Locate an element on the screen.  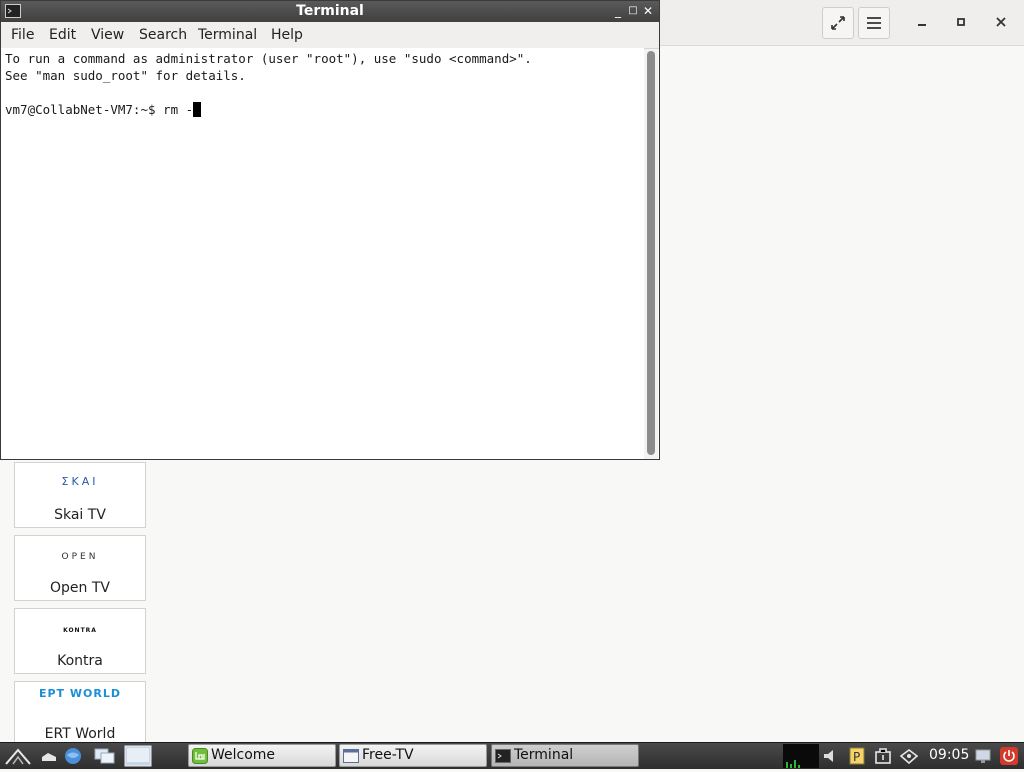
channel-card-kontra: KONTRA Kontra is located at coordinates (80, 641).